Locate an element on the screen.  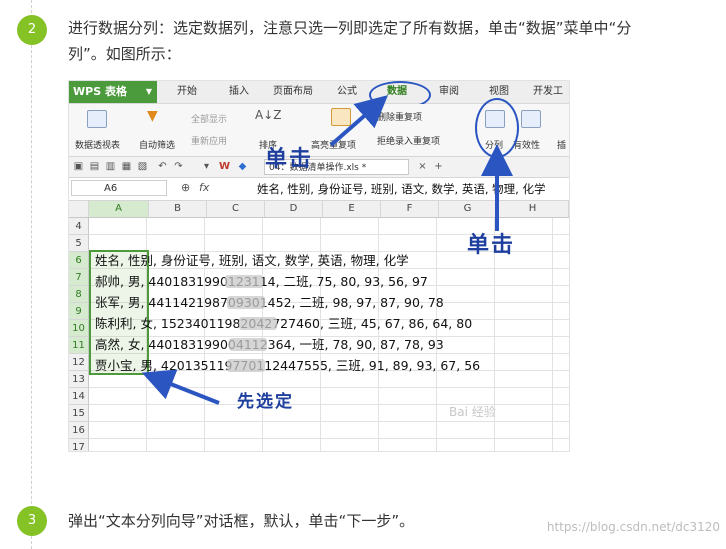
page-watermark: https://blog.csdn.net/dc3120 is located at coordinates (633, 527).